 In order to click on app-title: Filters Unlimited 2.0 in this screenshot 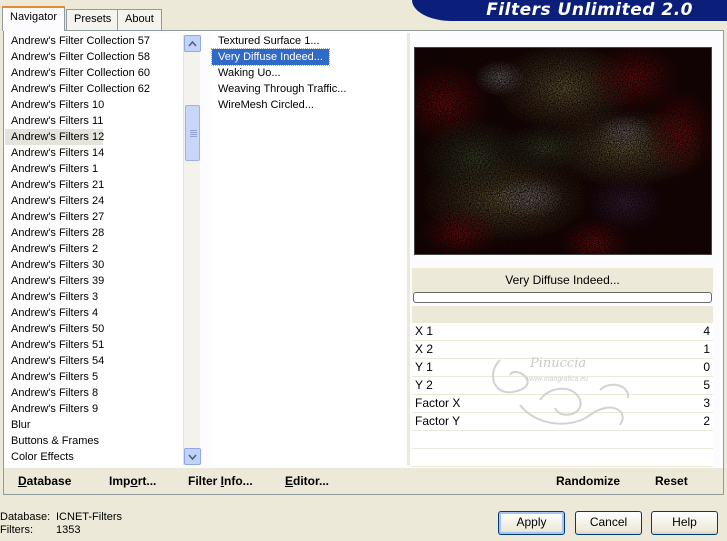, I will do `click(589, 10)`.